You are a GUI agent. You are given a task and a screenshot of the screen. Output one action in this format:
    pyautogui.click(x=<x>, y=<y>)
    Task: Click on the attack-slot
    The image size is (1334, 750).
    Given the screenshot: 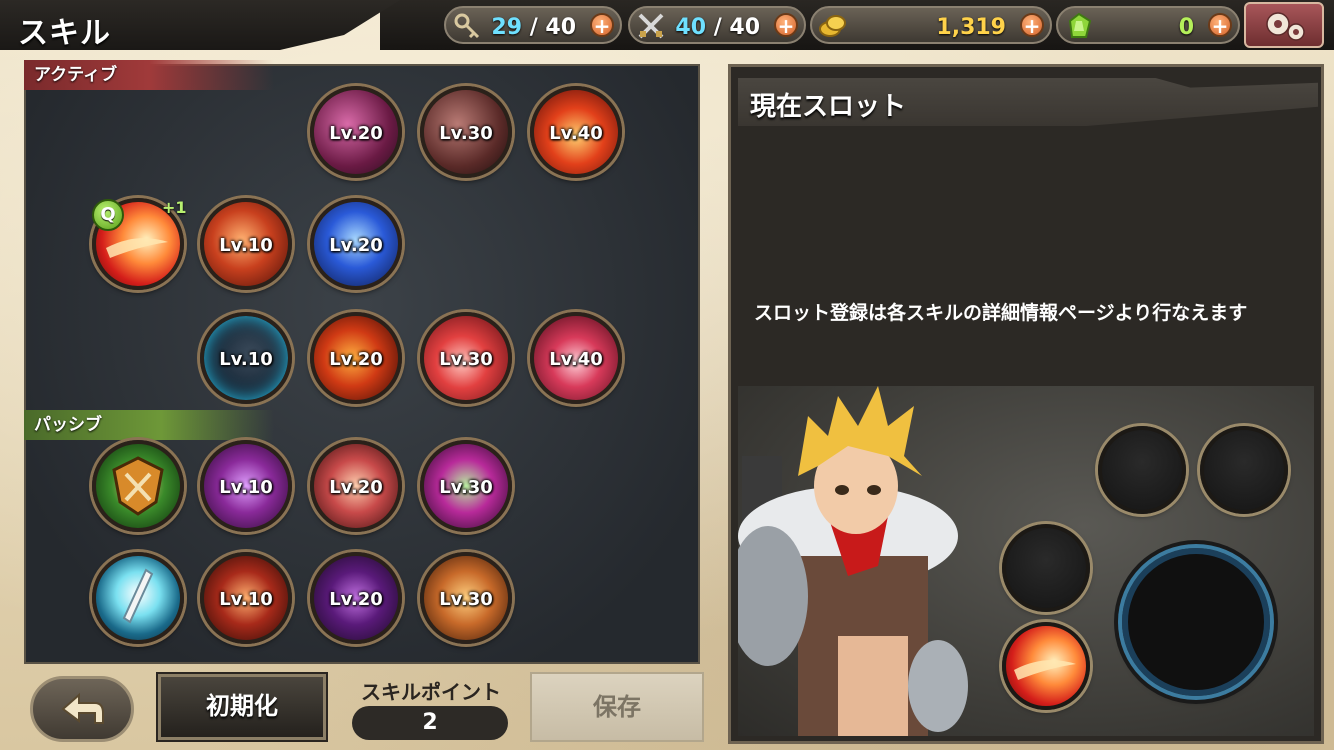 What is the action you would take?
    pyautogui.click(x=1196, y=622)
    